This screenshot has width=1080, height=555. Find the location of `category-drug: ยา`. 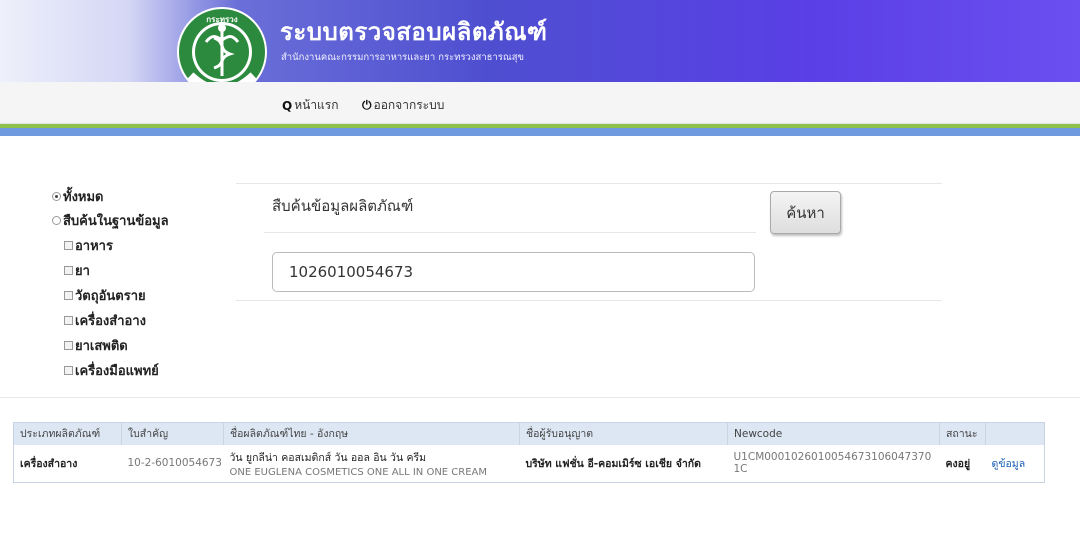

category-drug: ยา is located at coordinates (77, 270).